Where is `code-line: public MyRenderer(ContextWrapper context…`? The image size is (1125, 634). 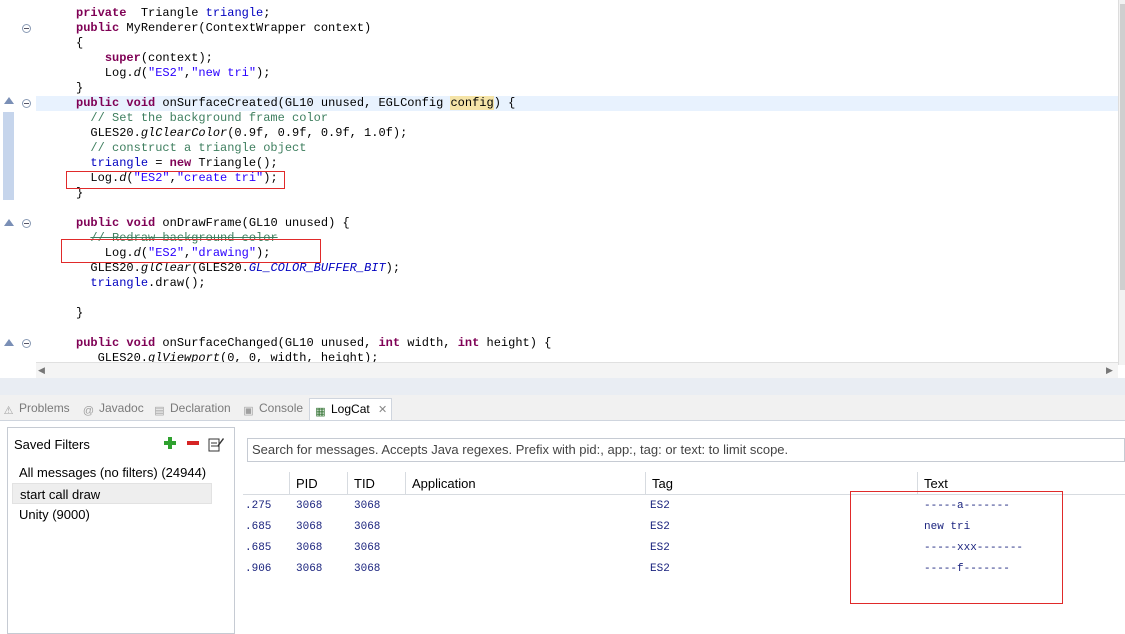 code-line: public MyRenderer(ContextWrapper context… is located at coordinates (223, 28).